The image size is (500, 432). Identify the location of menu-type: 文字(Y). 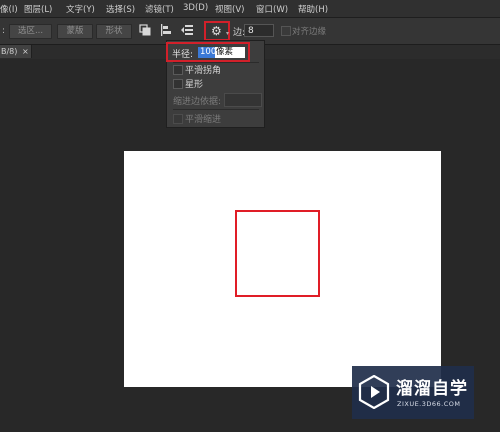
(80, 9).